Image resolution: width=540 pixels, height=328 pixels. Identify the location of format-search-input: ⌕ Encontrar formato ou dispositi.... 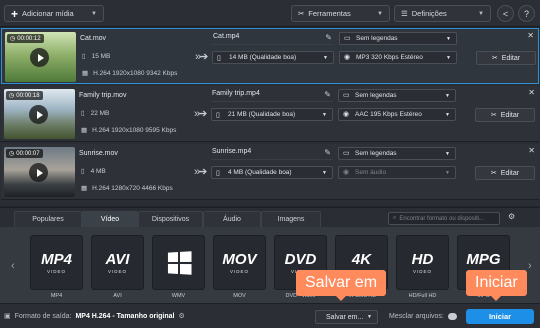
(444, 218).